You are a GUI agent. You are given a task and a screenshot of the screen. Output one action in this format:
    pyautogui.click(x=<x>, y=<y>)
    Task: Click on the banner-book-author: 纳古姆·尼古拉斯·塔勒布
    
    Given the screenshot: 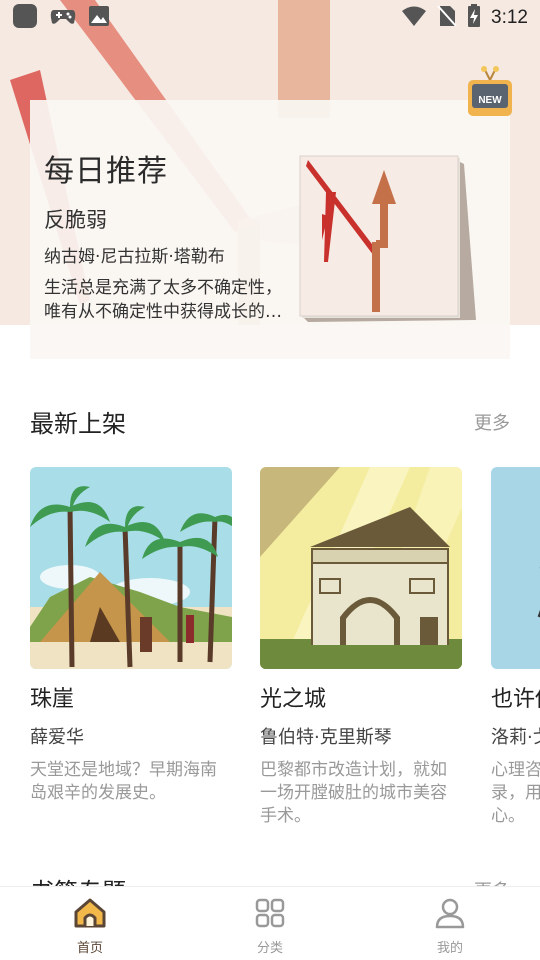 What is the action you would take?
    pyautogui.click(x=134, y=257)
    